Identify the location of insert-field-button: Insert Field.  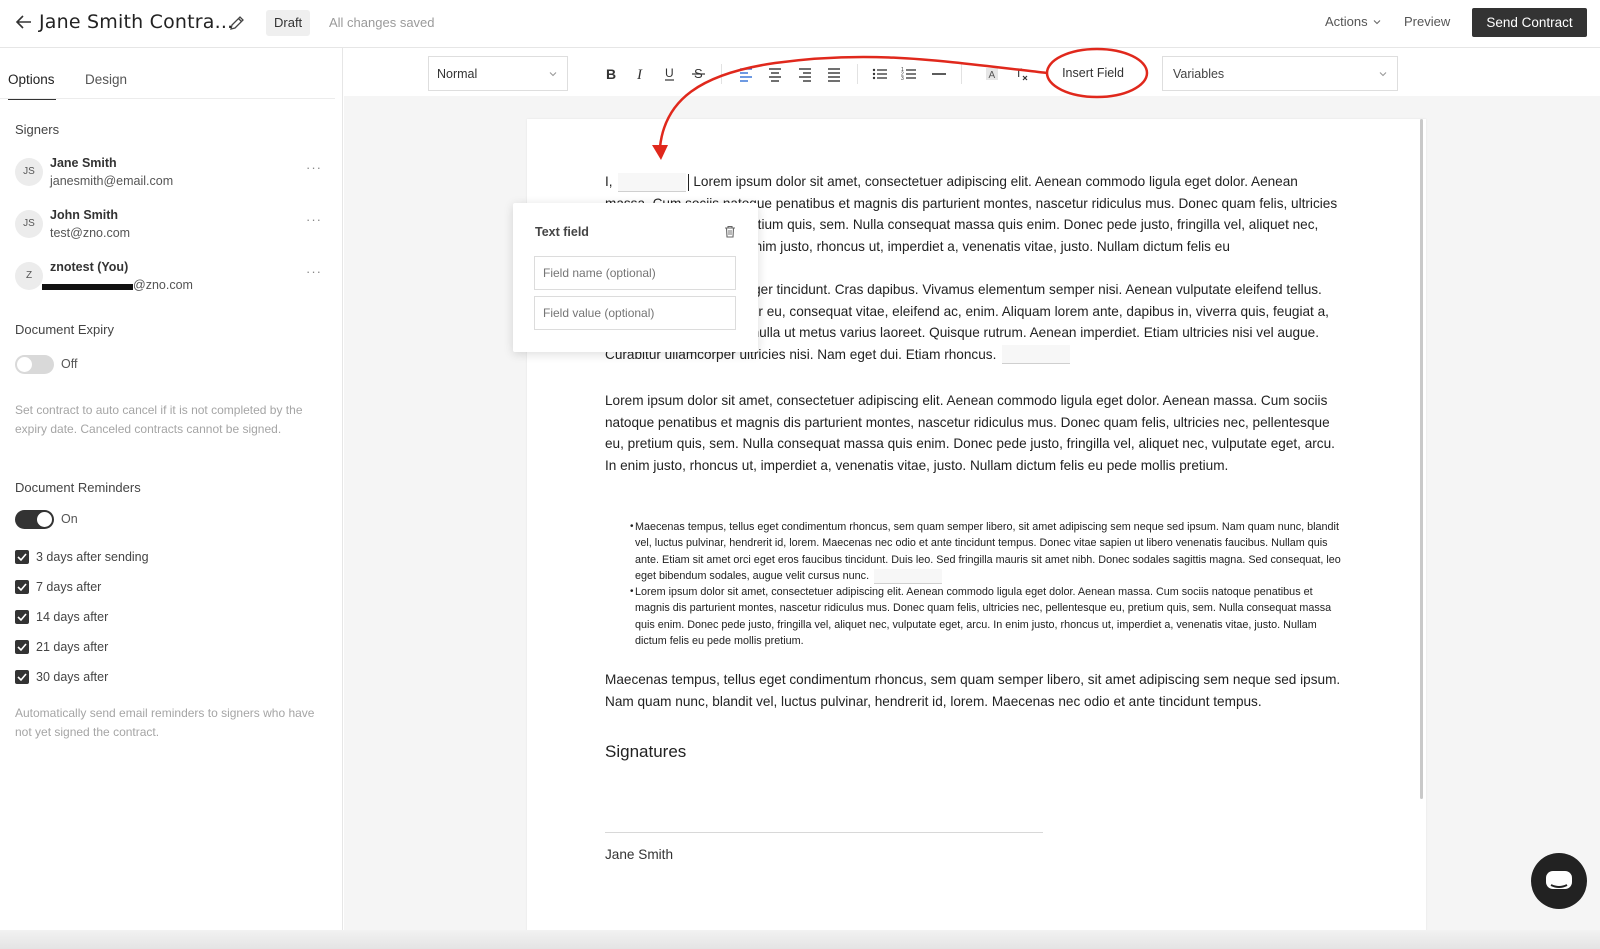
(1093, 73).